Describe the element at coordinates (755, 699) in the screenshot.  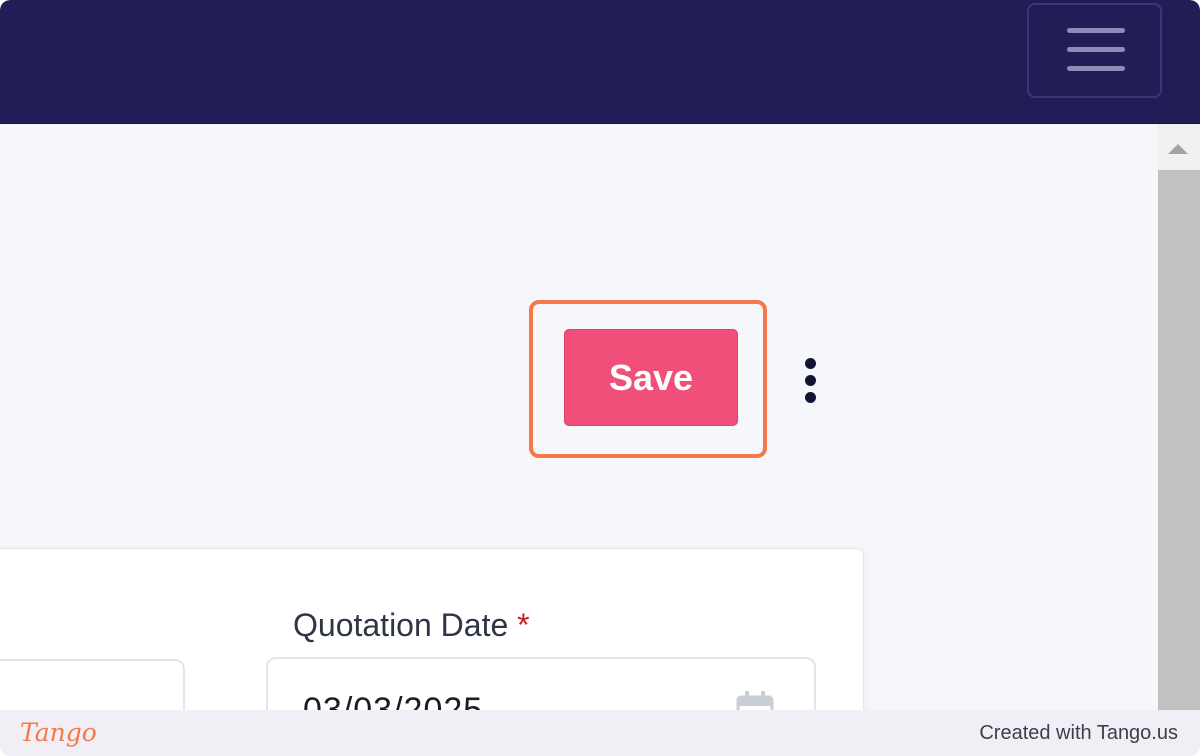
I see `calendar-icon` at that location.